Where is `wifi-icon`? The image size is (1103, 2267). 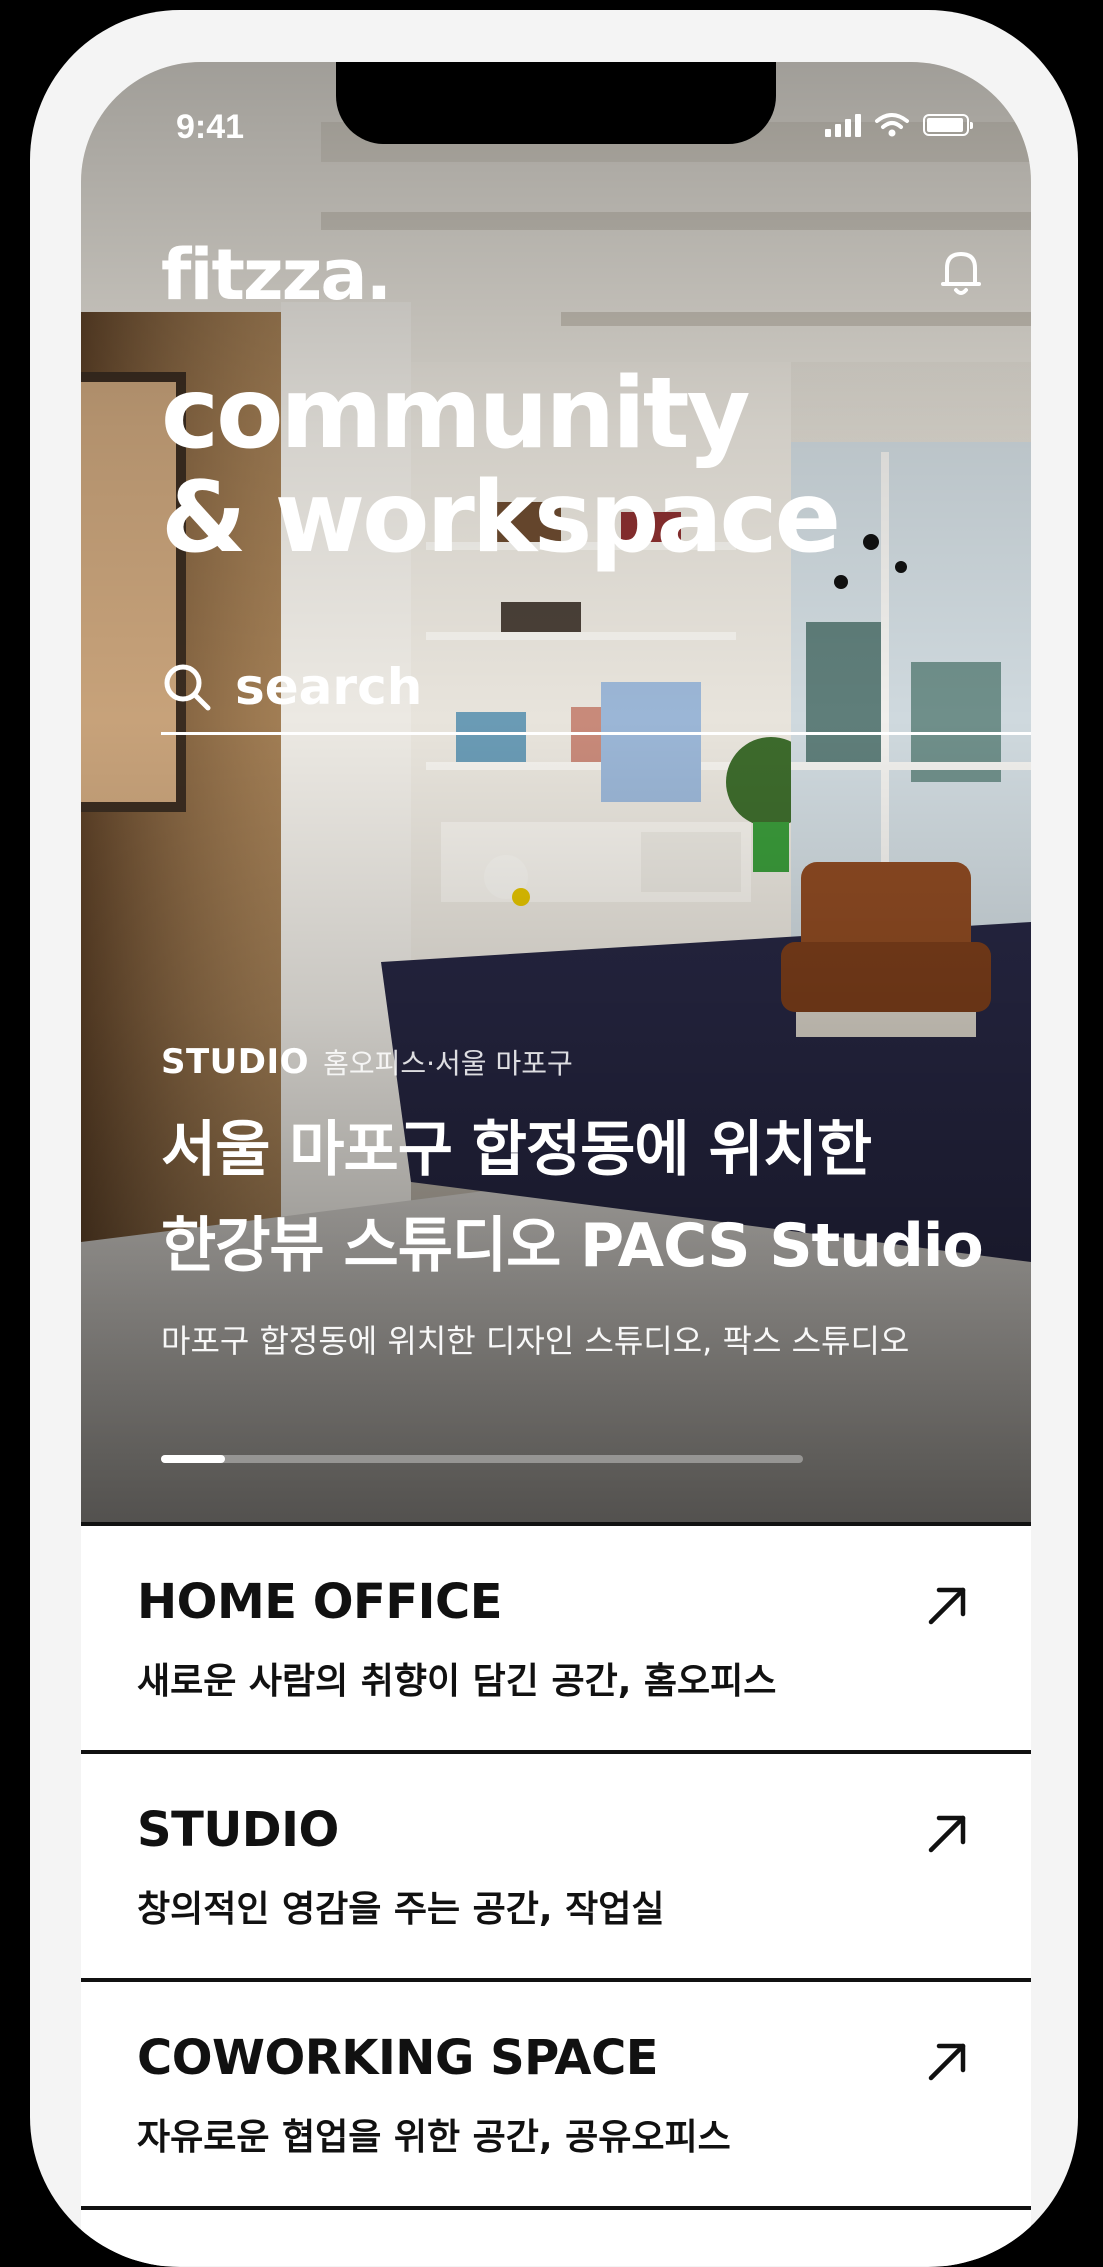
wifi-icon is located at coordinates (892, 125).